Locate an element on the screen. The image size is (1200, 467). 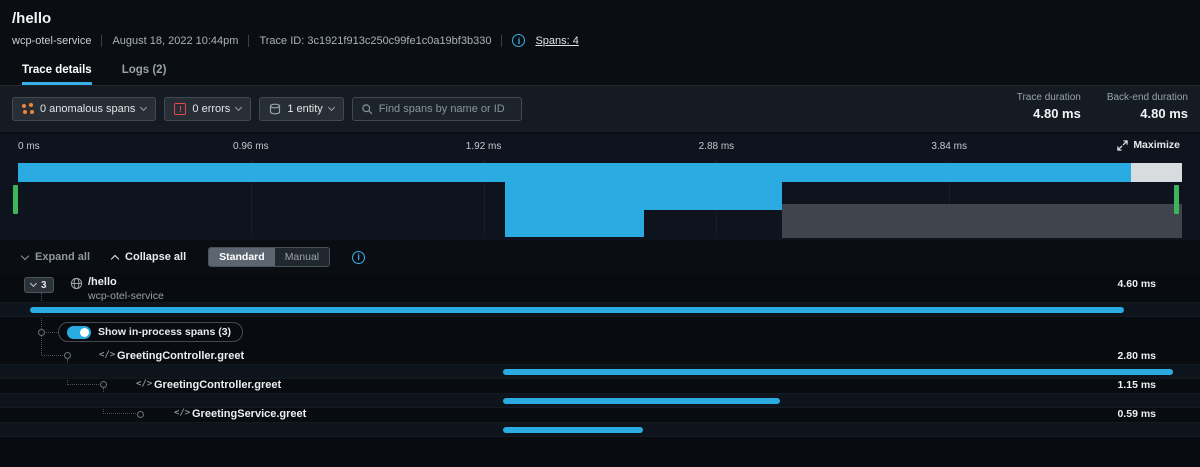
backend-duration: Back-end duration 4.80 ms is located at coordinates (1147, 106).